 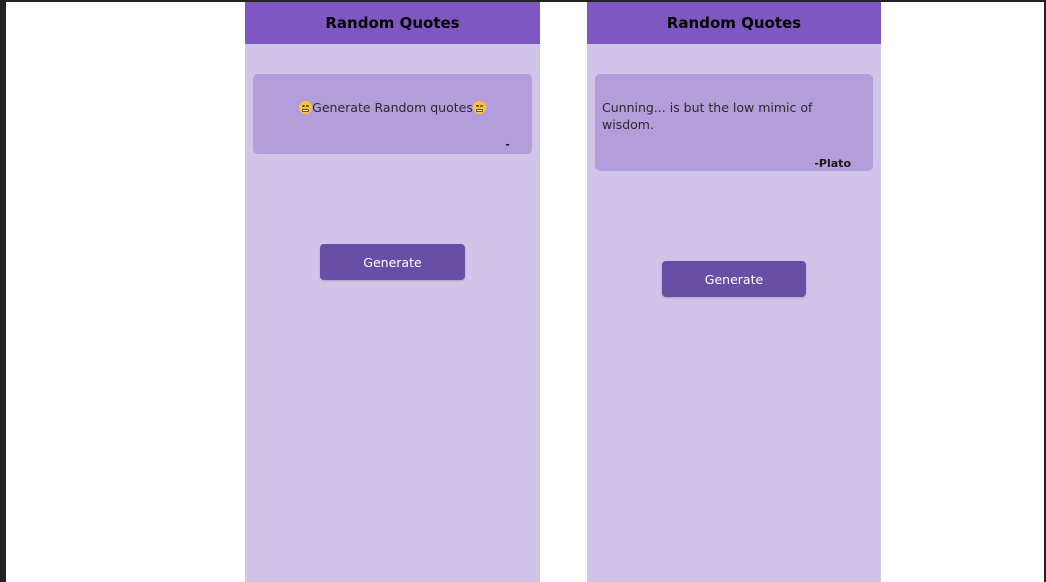 What do you see at coordinates (832, 163) in the screenshot?
I see `quote-author: -Plato` at bounding box center [832, 163].